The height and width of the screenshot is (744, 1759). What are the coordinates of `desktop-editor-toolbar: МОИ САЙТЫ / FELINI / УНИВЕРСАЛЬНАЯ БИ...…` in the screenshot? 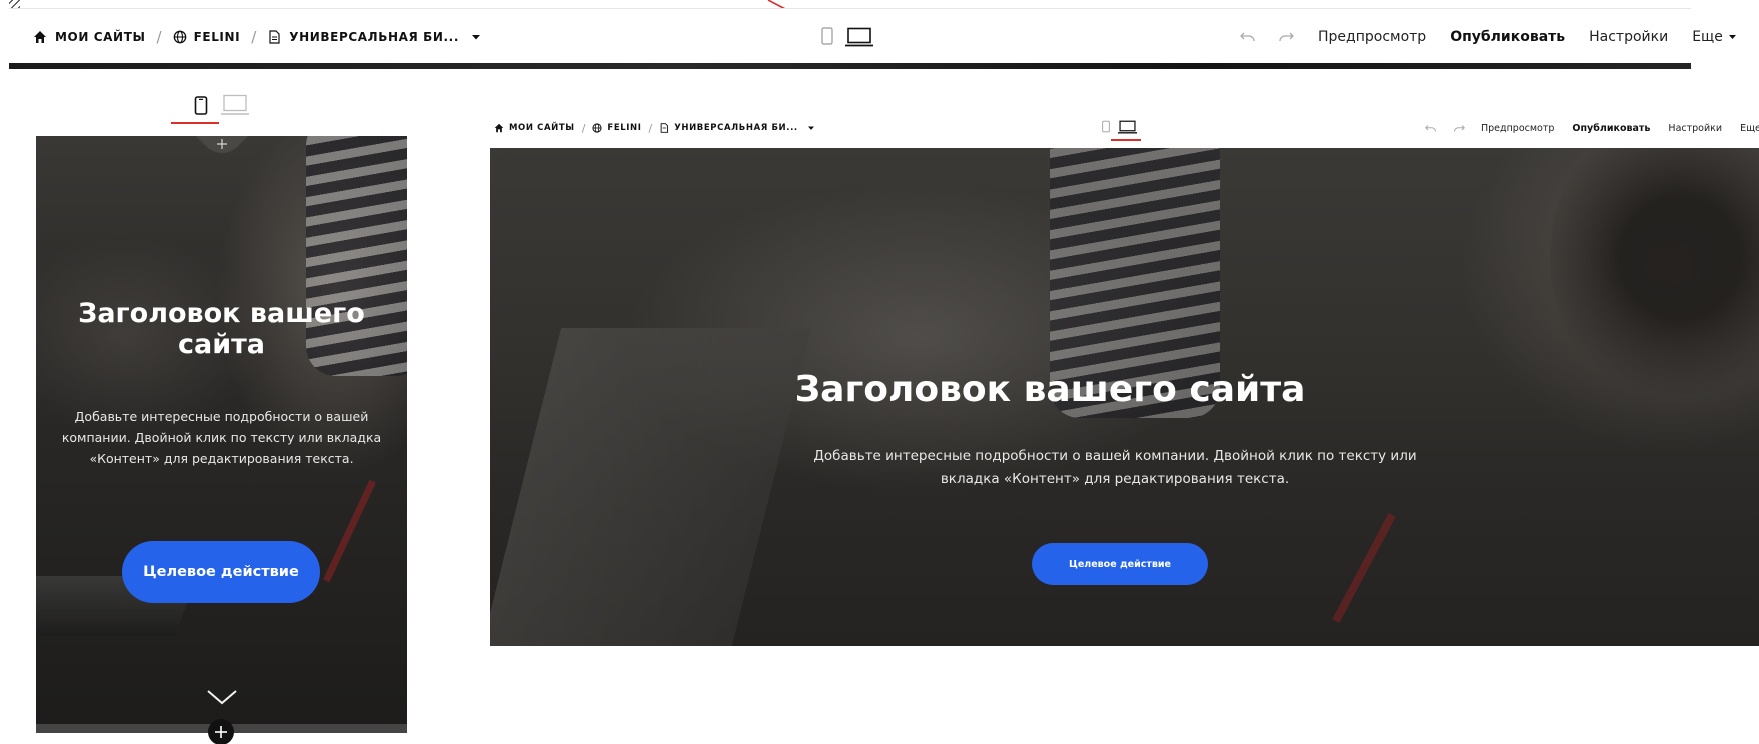 It's located at (1124, 128).